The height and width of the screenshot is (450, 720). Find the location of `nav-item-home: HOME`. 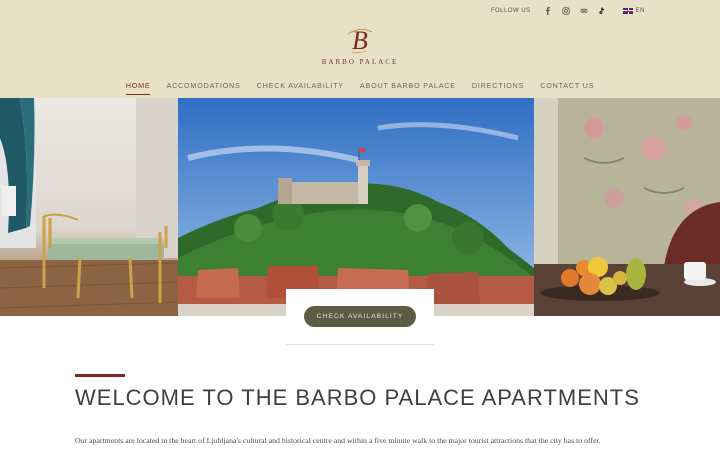

nav-item-home: HOME is located at coordinates (138, 88).